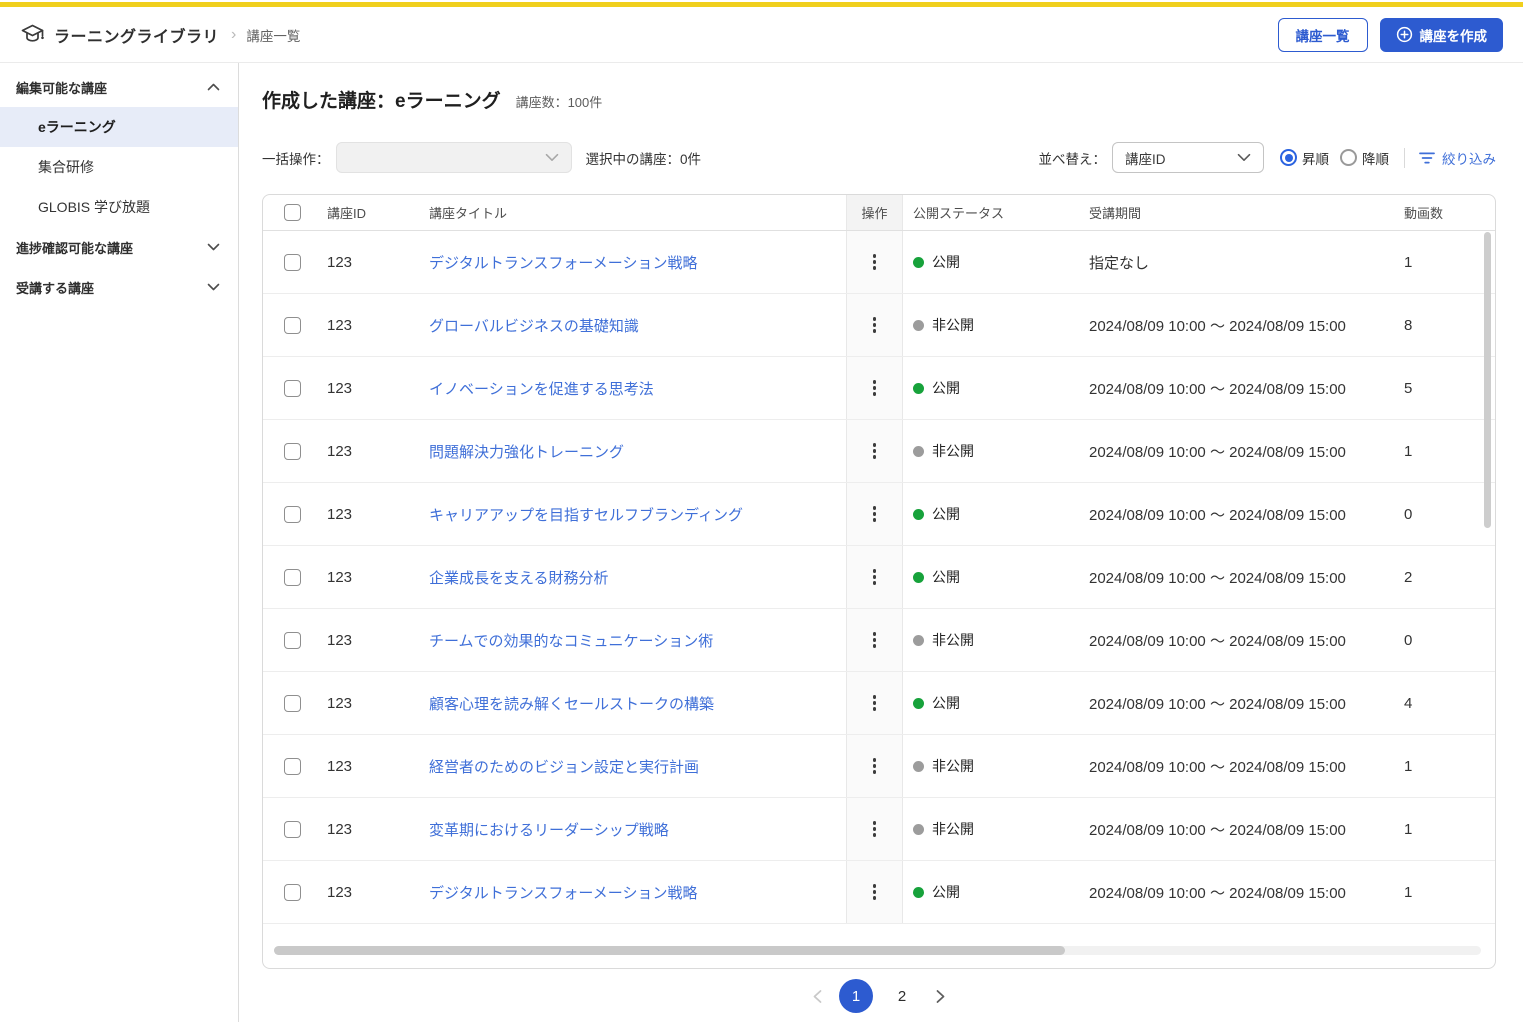  Describe the element at coordinates (1408, 577) in the screenshot. I see `video-count: 2` at that location.